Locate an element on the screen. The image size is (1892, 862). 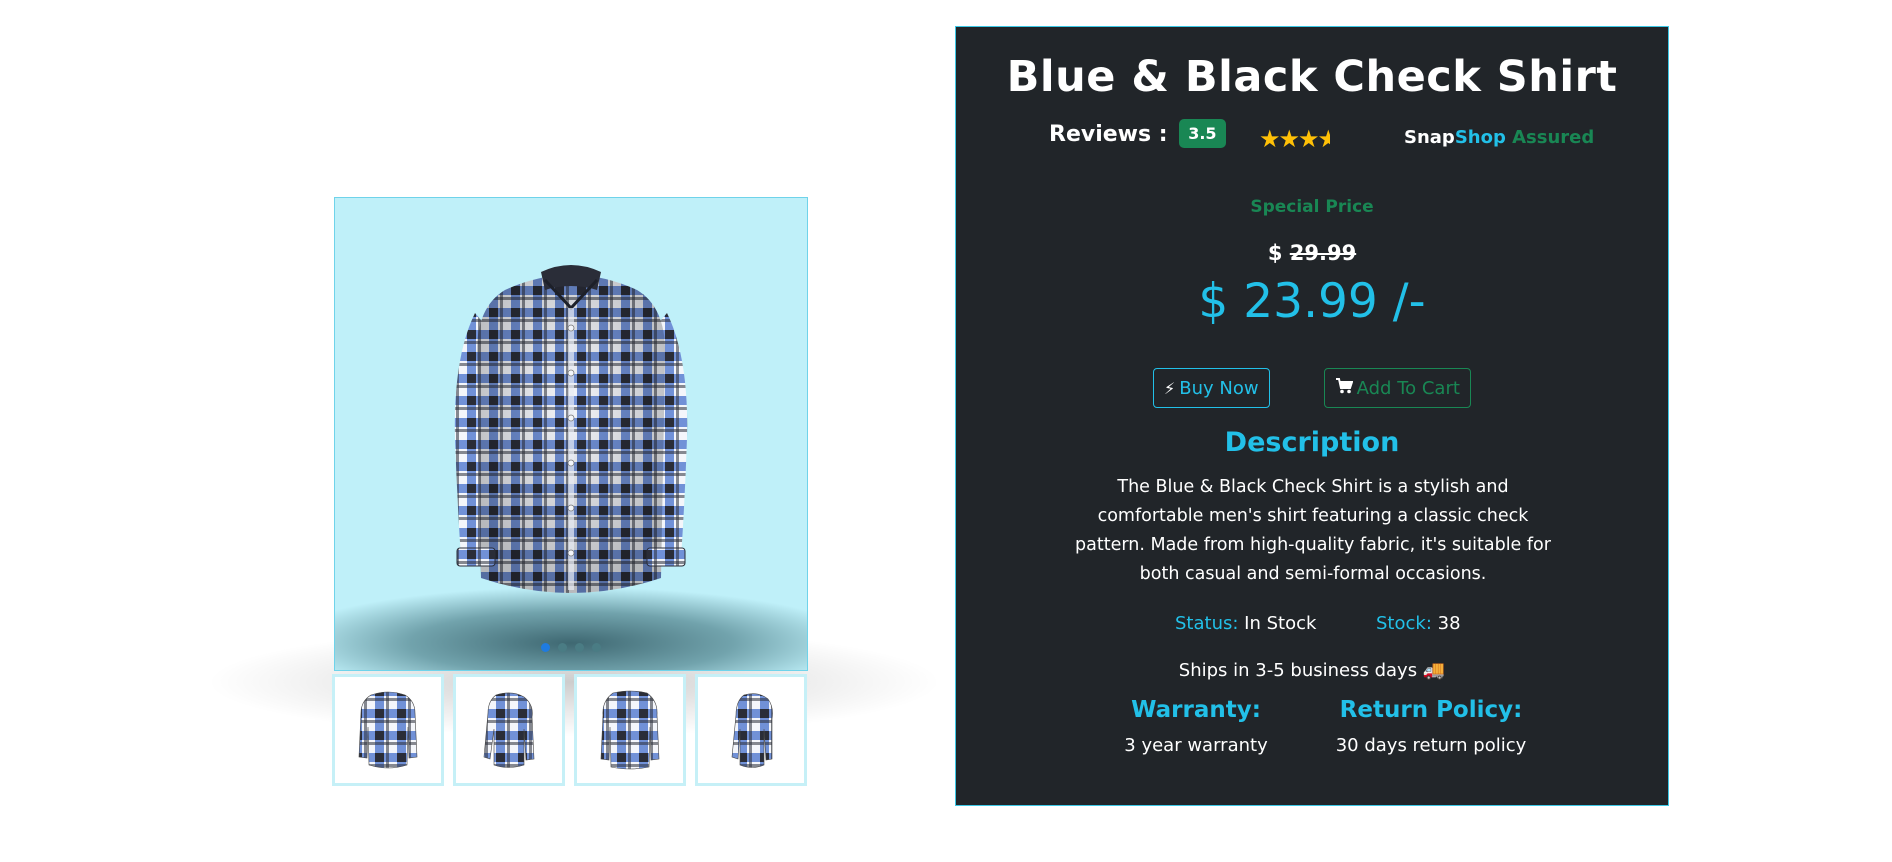
thumbnail-side is located at coordinates (509, 730).